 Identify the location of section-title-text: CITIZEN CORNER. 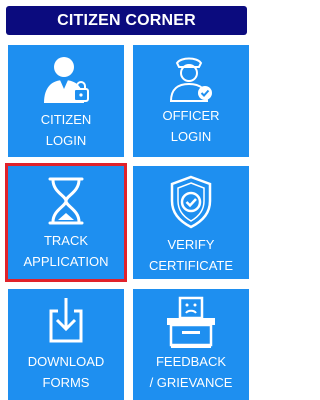
(126, 20).